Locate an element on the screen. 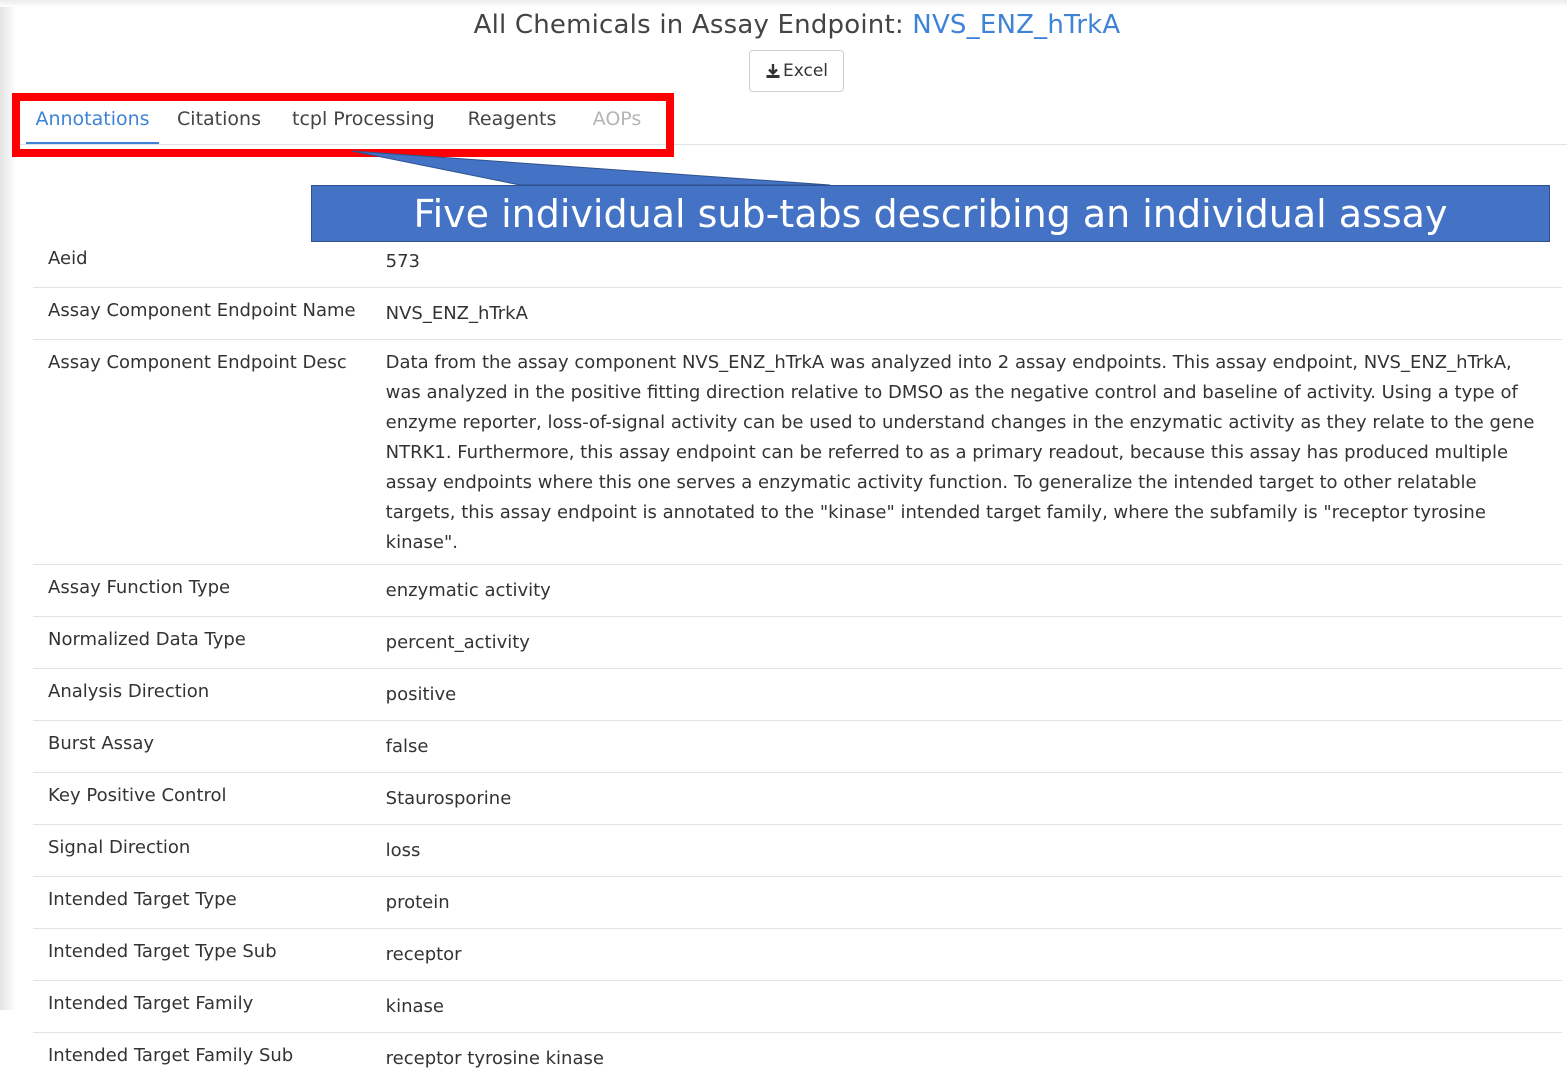  page-top-edge is located at coordinates (783, 3).